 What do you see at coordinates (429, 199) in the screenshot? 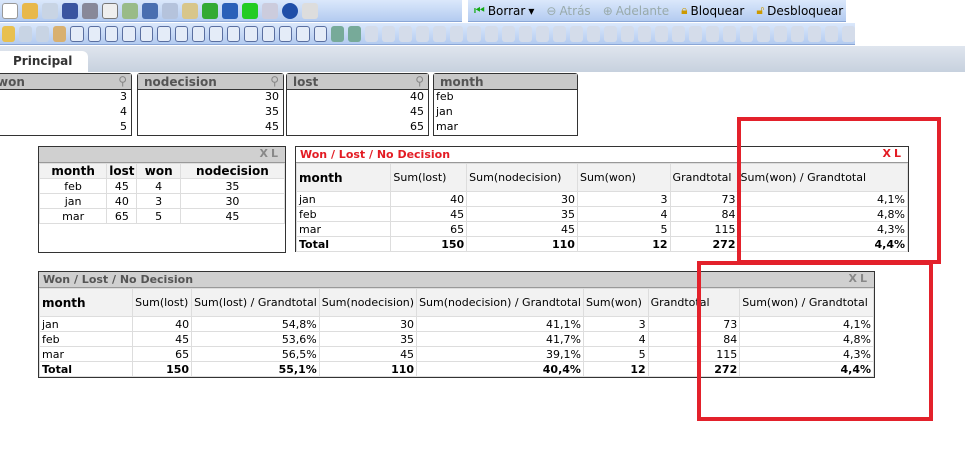
I see `table-cell: 40` at bounding box center [429, 199].